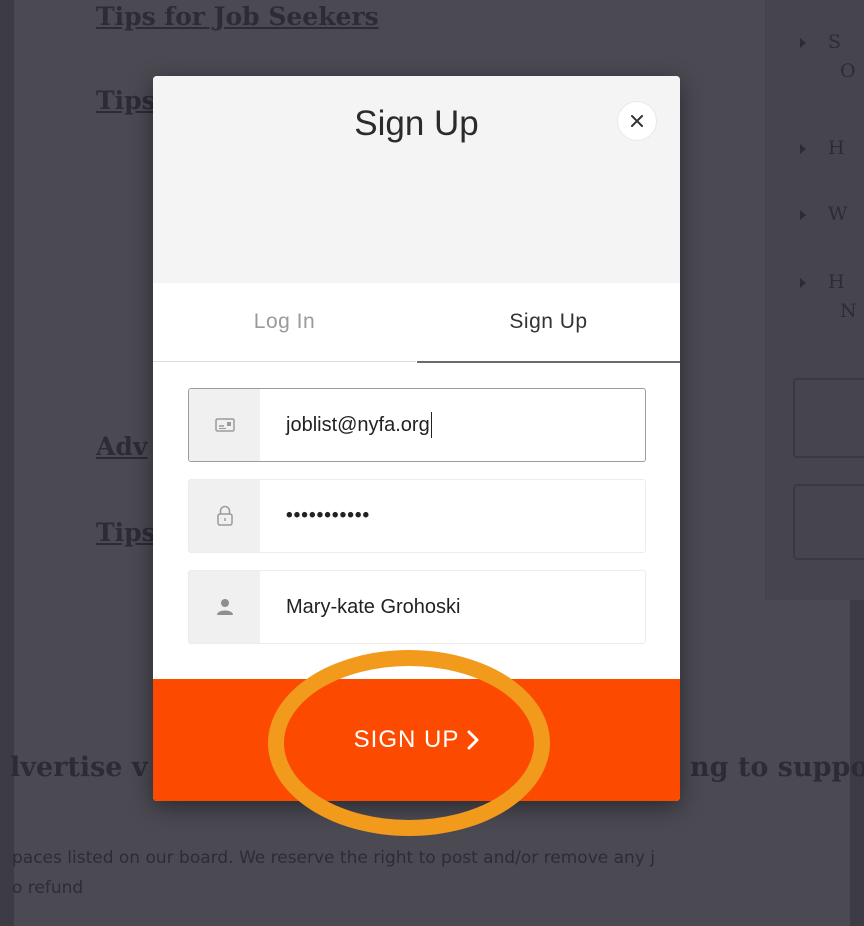  I want to click on email-icon-cell, so click(224, 425).